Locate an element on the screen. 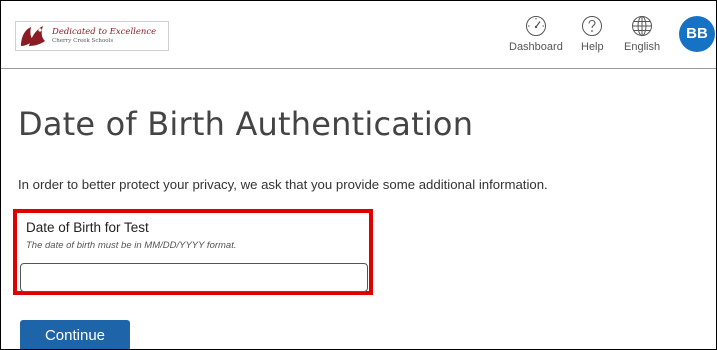 Image resolution: width=717 pixels, height=350 pixels. nav-language: English is located at coordinates (642, 34).